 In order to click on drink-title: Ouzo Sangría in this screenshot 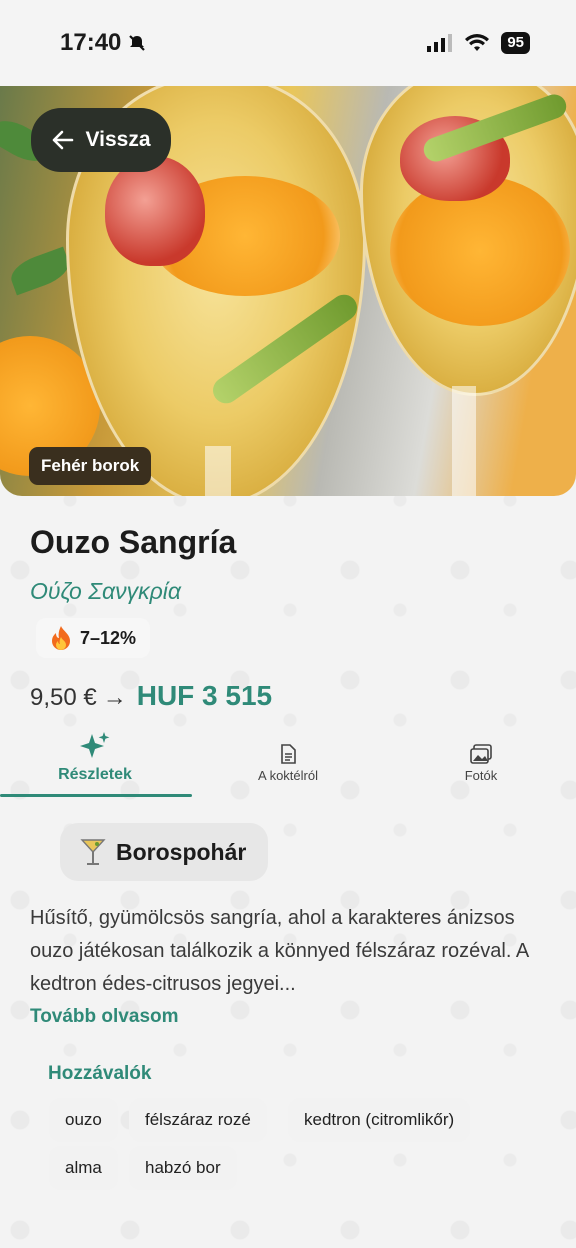, I will do `click(133, 542)`.